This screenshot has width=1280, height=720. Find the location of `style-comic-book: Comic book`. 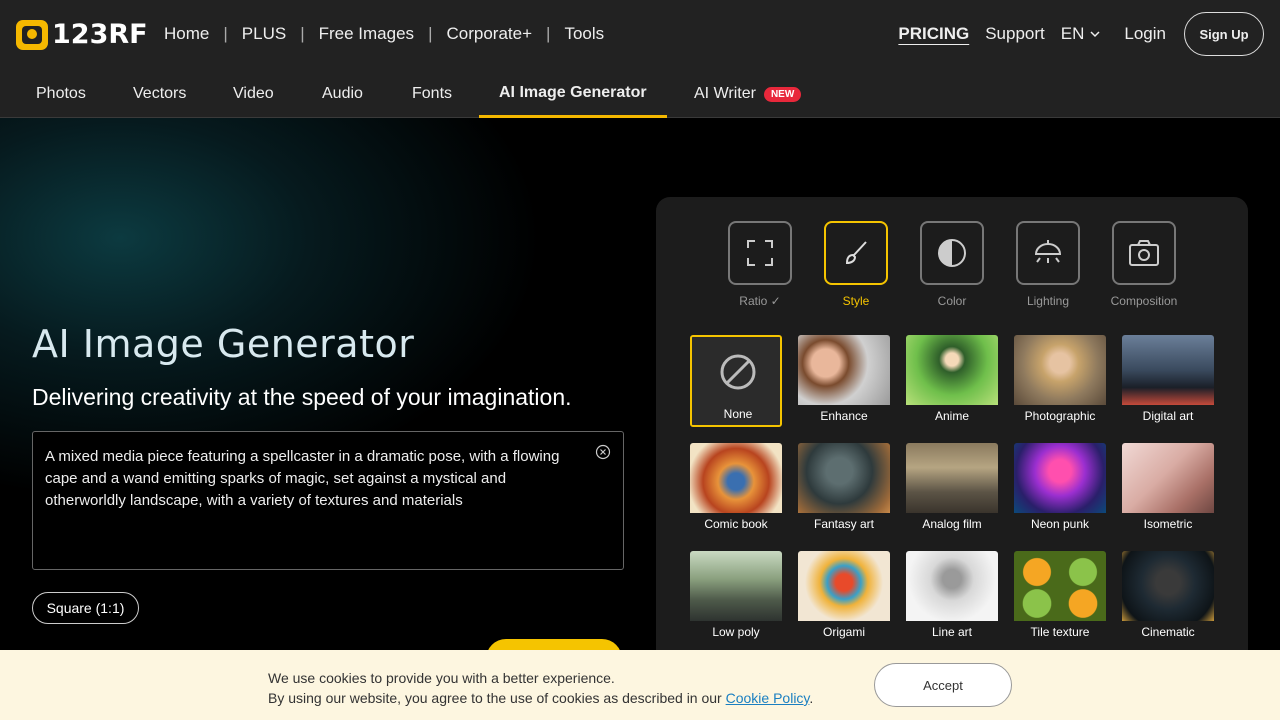

style-comic-book: Comic book is located at coordinates (736, 489).